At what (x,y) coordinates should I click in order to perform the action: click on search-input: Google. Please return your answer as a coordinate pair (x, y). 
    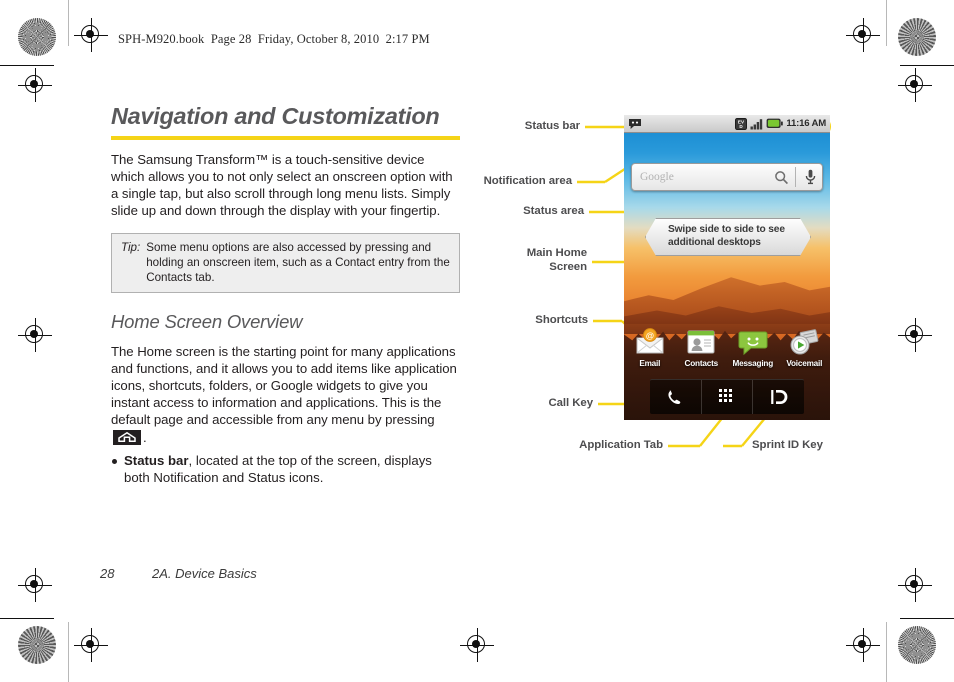
    Looking at the image, I should click on (700, 177).